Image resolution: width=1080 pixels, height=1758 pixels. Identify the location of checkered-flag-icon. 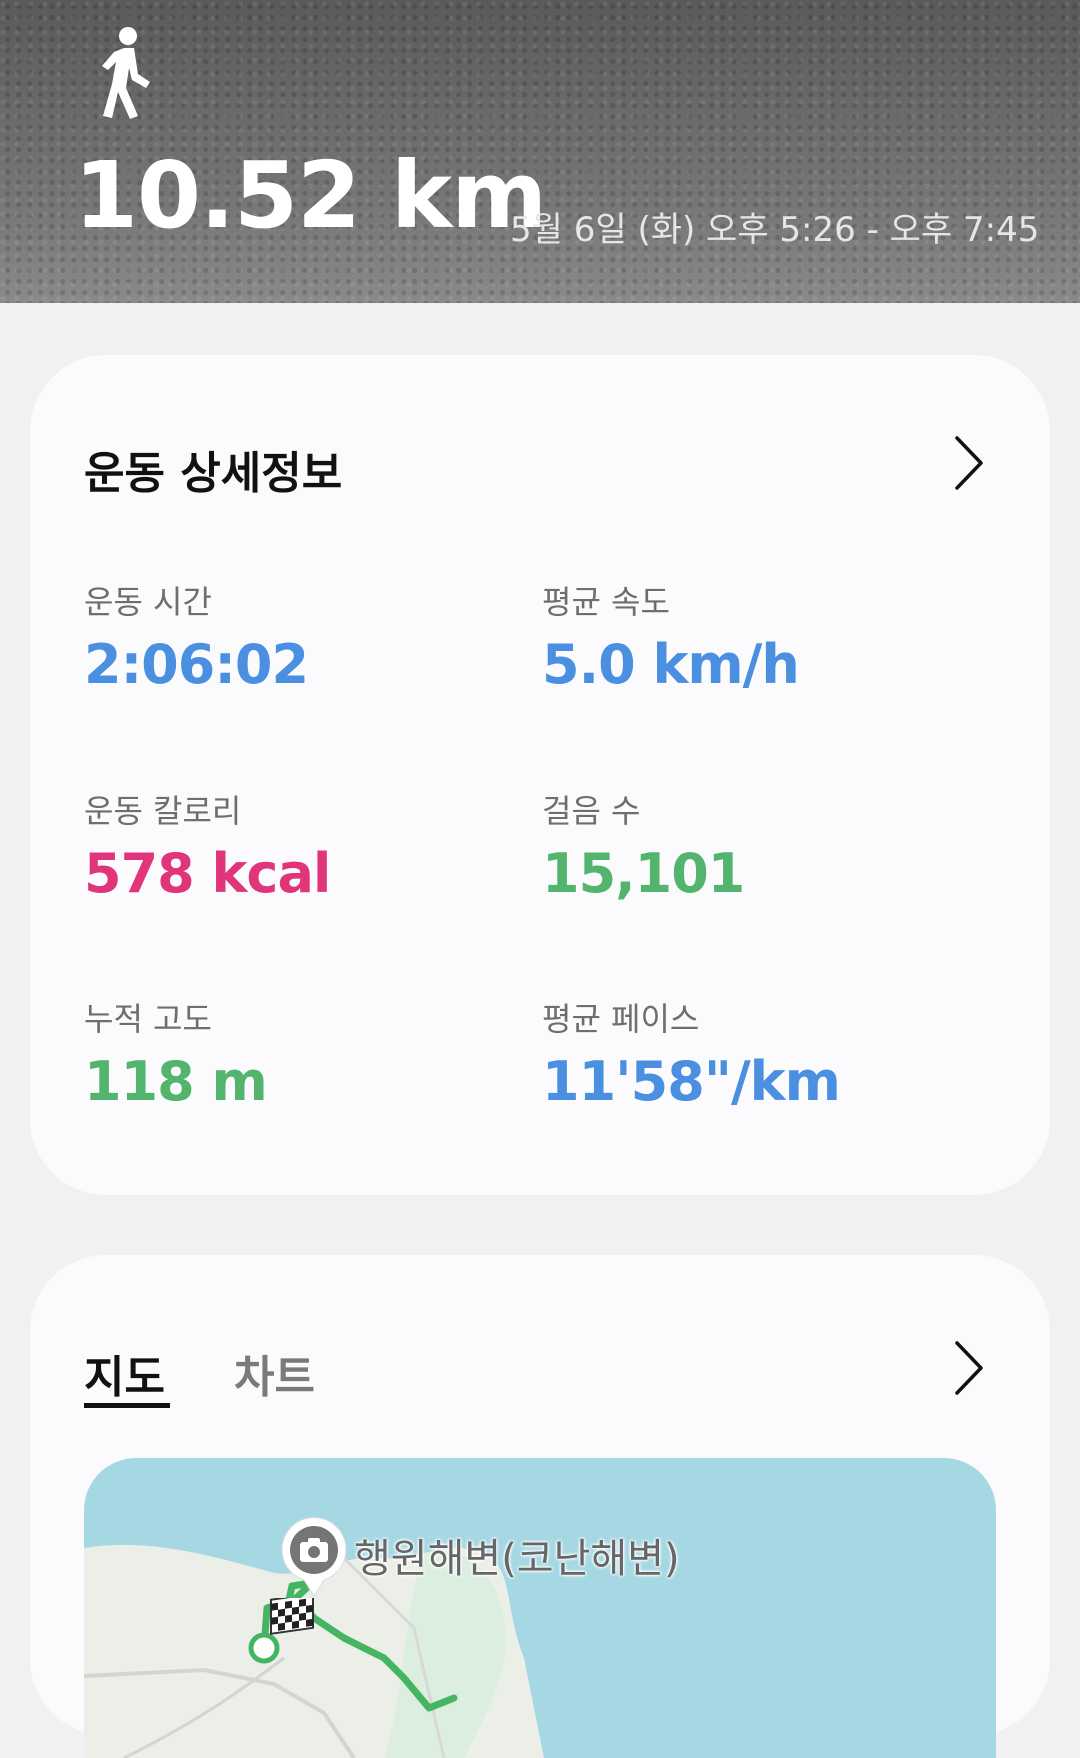
(292, 1616).